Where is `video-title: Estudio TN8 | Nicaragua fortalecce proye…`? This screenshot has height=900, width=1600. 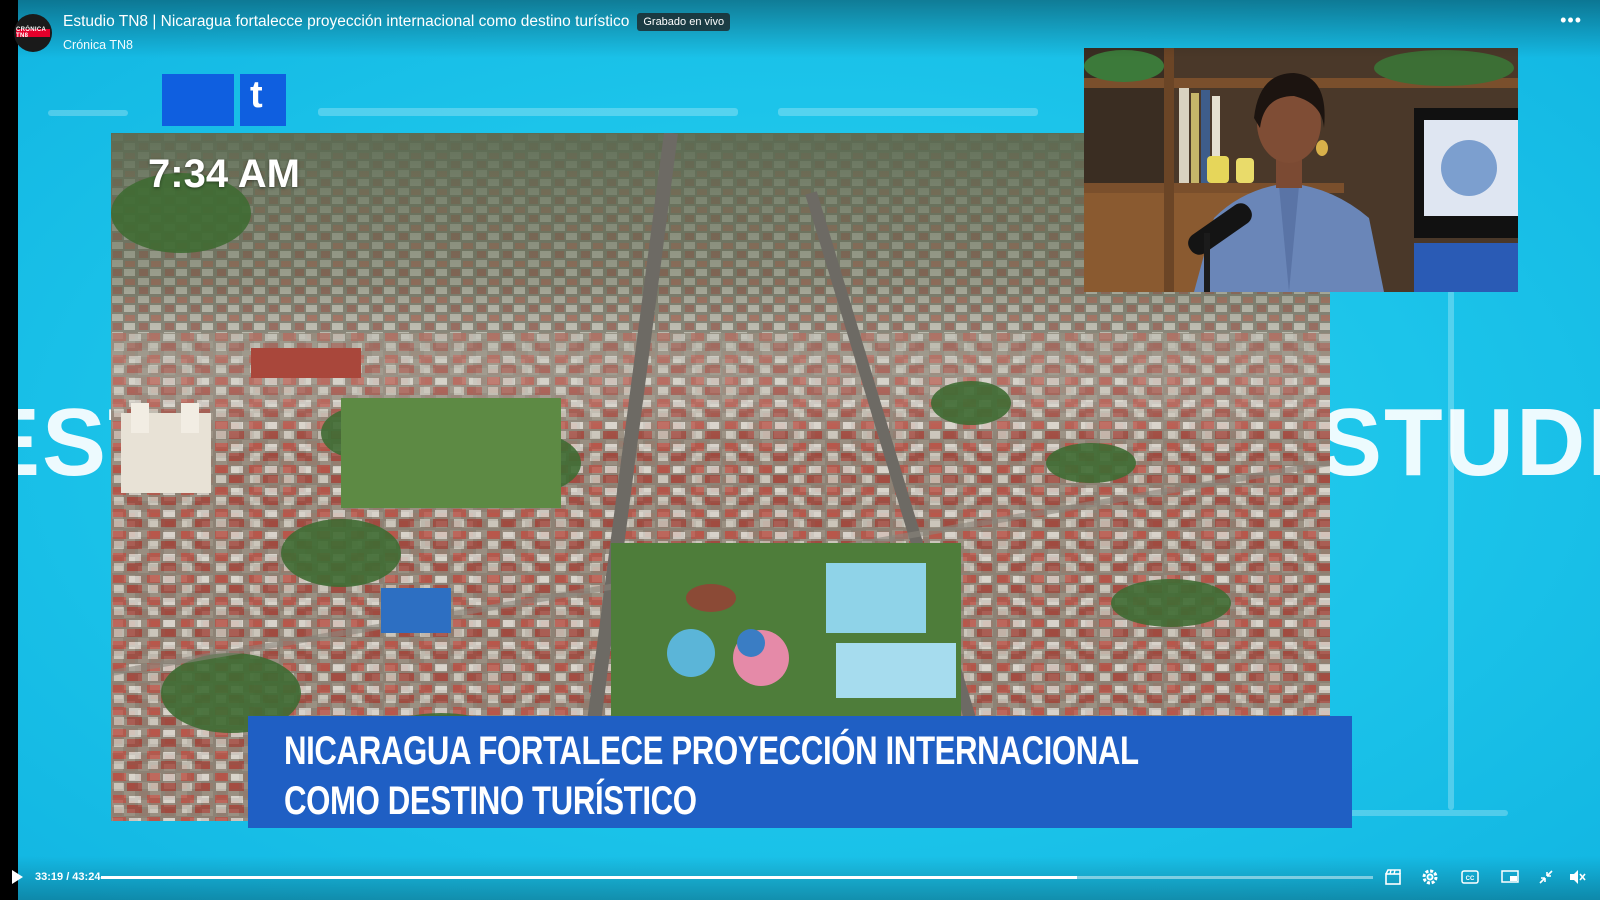 video-title: Estudio TN8 | Nicaragua fortalecce proye… is located at coordinates (397, 22).